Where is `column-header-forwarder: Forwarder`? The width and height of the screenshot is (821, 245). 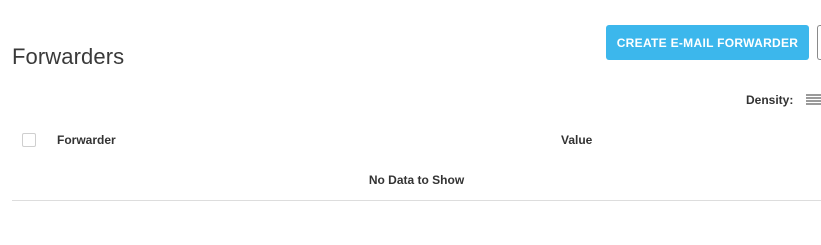 column-header-forwarder: Forwarder is located at coordinates (86, 140).